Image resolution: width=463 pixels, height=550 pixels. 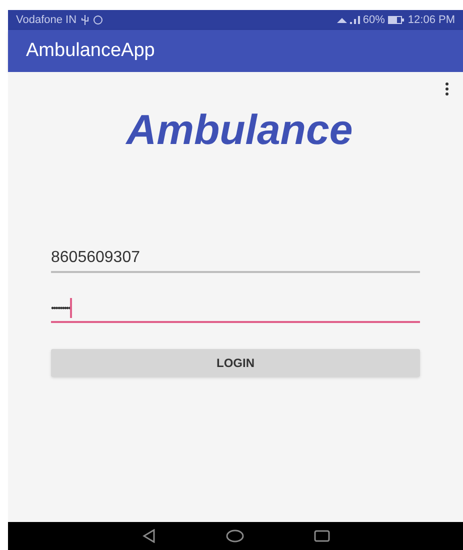 I want to click on password-field: •••••••••, so click(x=235, y=309).